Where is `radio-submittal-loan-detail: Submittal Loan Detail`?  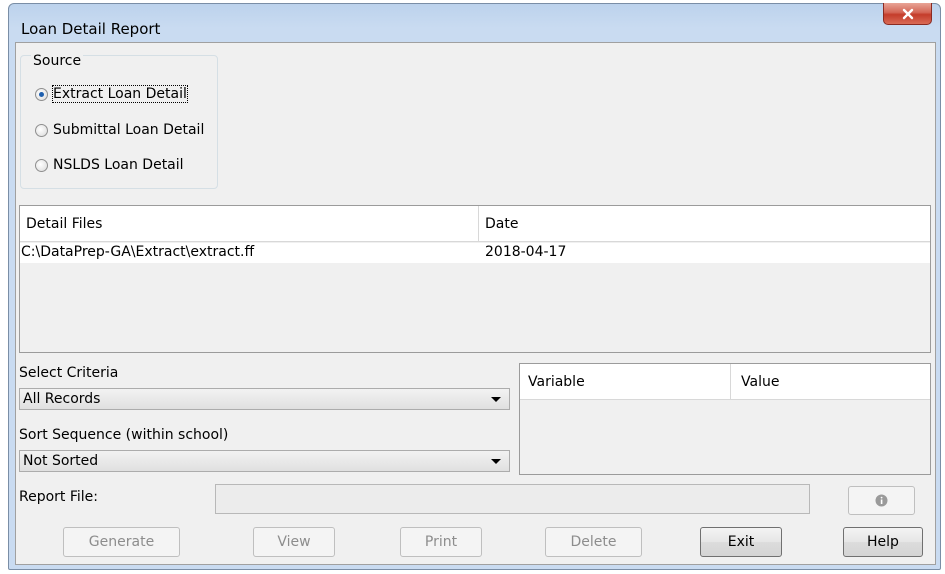
radio-submittal-loan-detail: Submittal Loan Detail is located at coordinates (119, 130).